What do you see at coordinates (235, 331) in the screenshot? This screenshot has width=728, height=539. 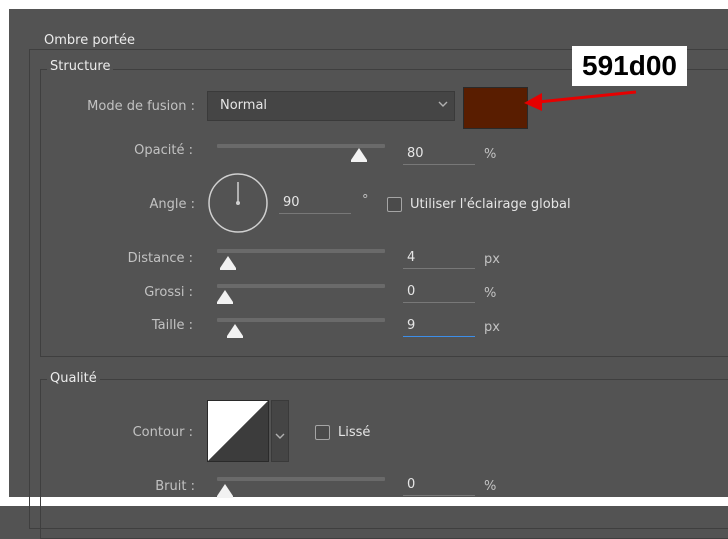 I see `size-slider-thumb` at bounding box center [235, 331].